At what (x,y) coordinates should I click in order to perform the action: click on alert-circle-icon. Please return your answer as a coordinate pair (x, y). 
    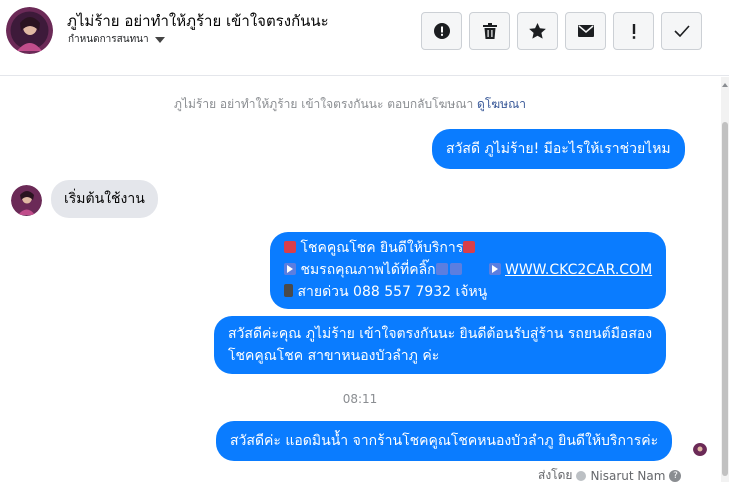
    Looking at the image, I should click on (441, 31).